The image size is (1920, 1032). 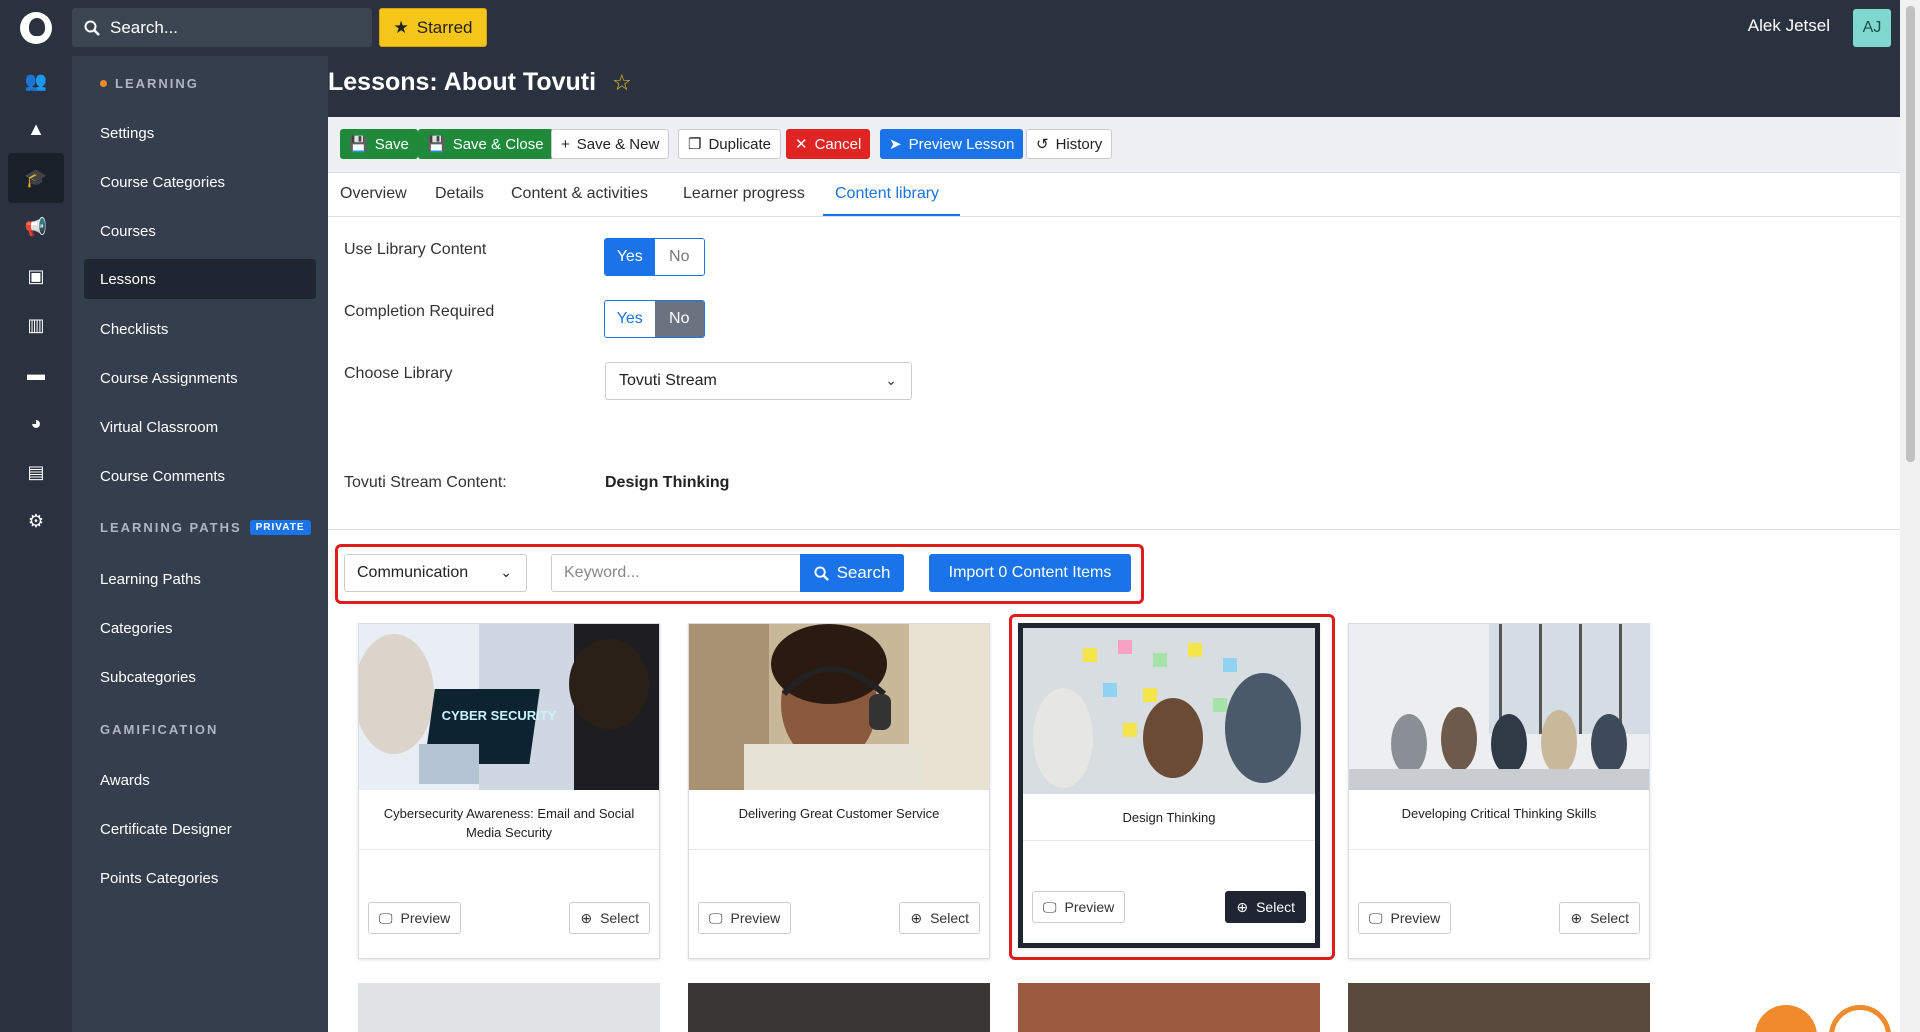 I want to click on stream-content-value: Design Thinking, so click(x=667, y=482).